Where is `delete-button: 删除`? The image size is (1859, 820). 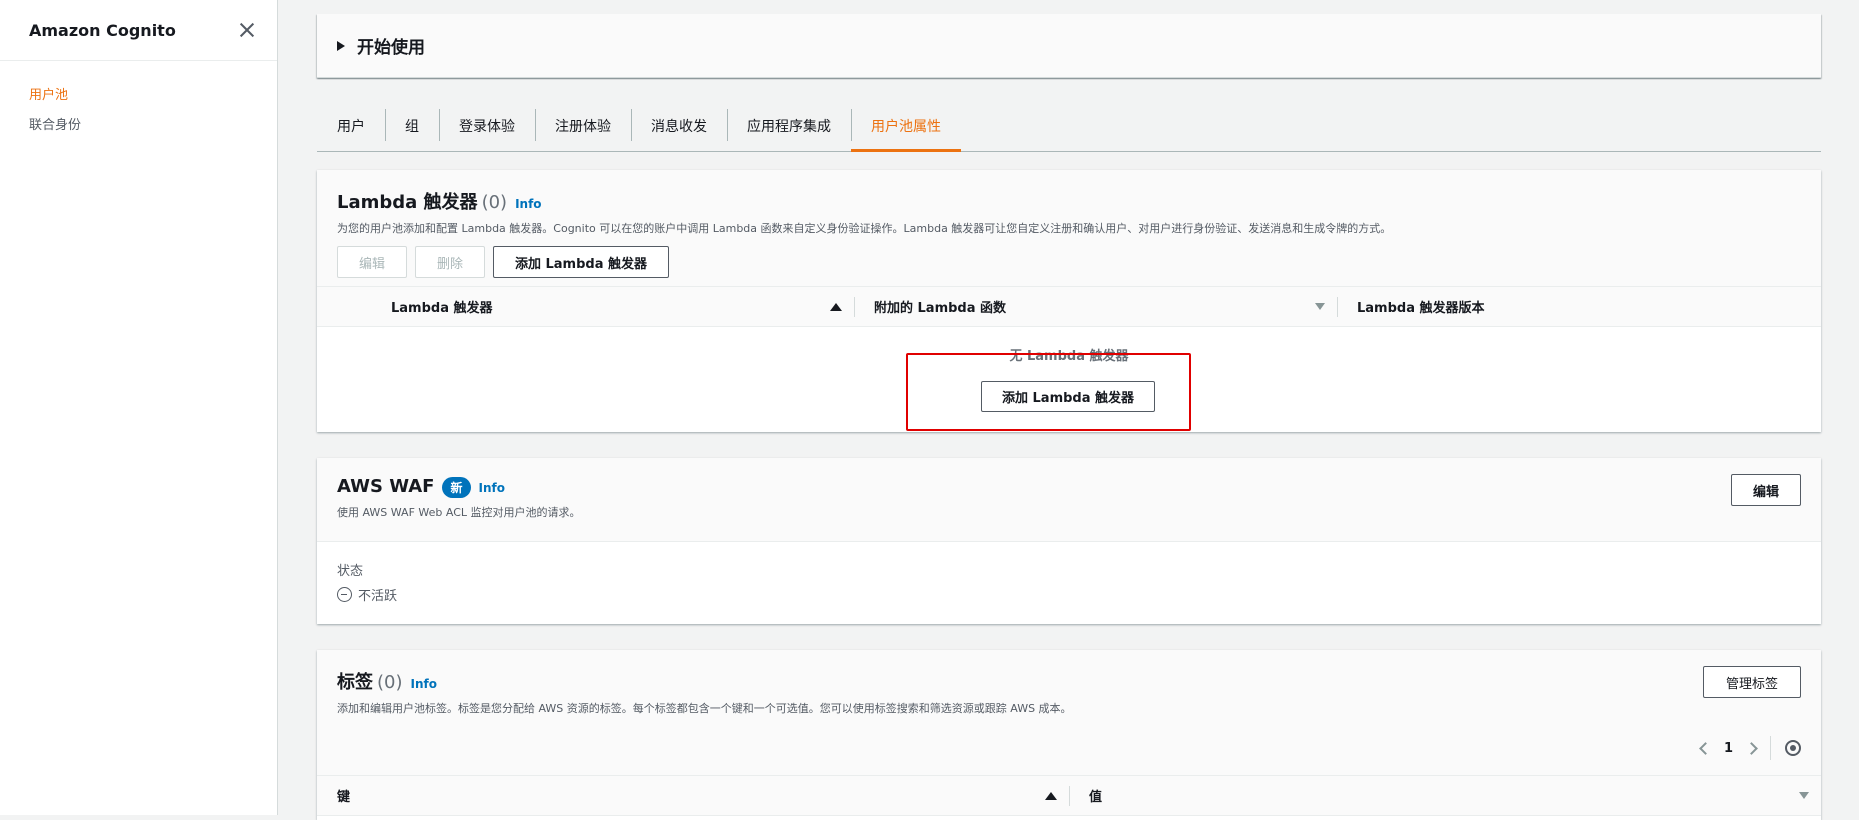 delete-button: 删除 is located at coordinates (450, 262).